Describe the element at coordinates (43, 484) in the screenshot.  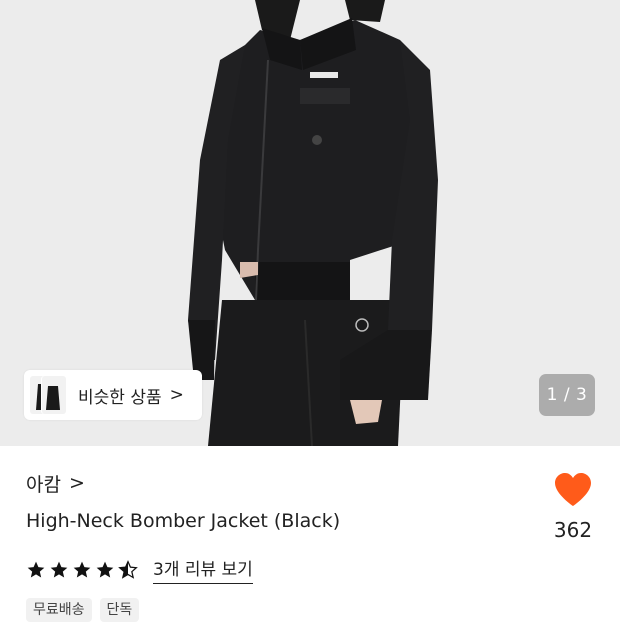
I see `brand-name: 아캄` at that location.